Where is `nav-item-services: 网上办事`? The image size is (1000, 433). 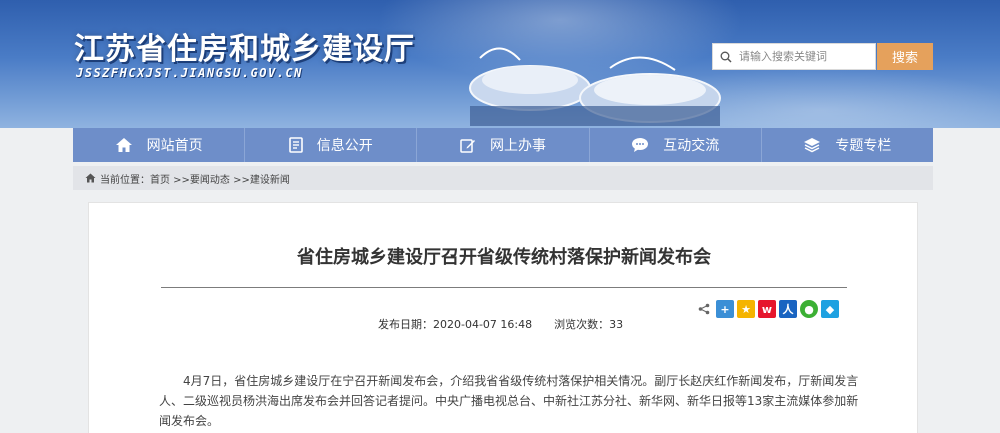
nav-item-services: 网上办事 is located at coordinates (503, 145).